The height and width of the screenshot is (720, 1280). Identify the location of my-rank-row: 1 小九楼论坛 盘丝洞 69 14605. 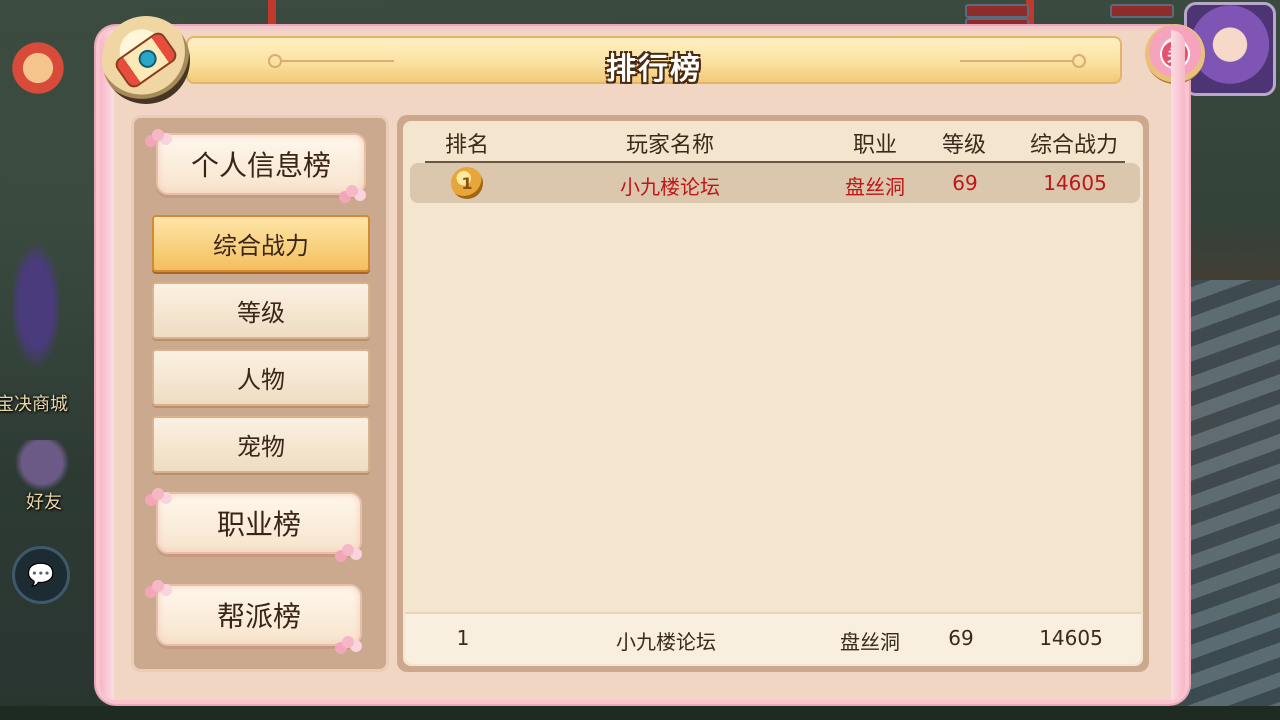
(773, 638).